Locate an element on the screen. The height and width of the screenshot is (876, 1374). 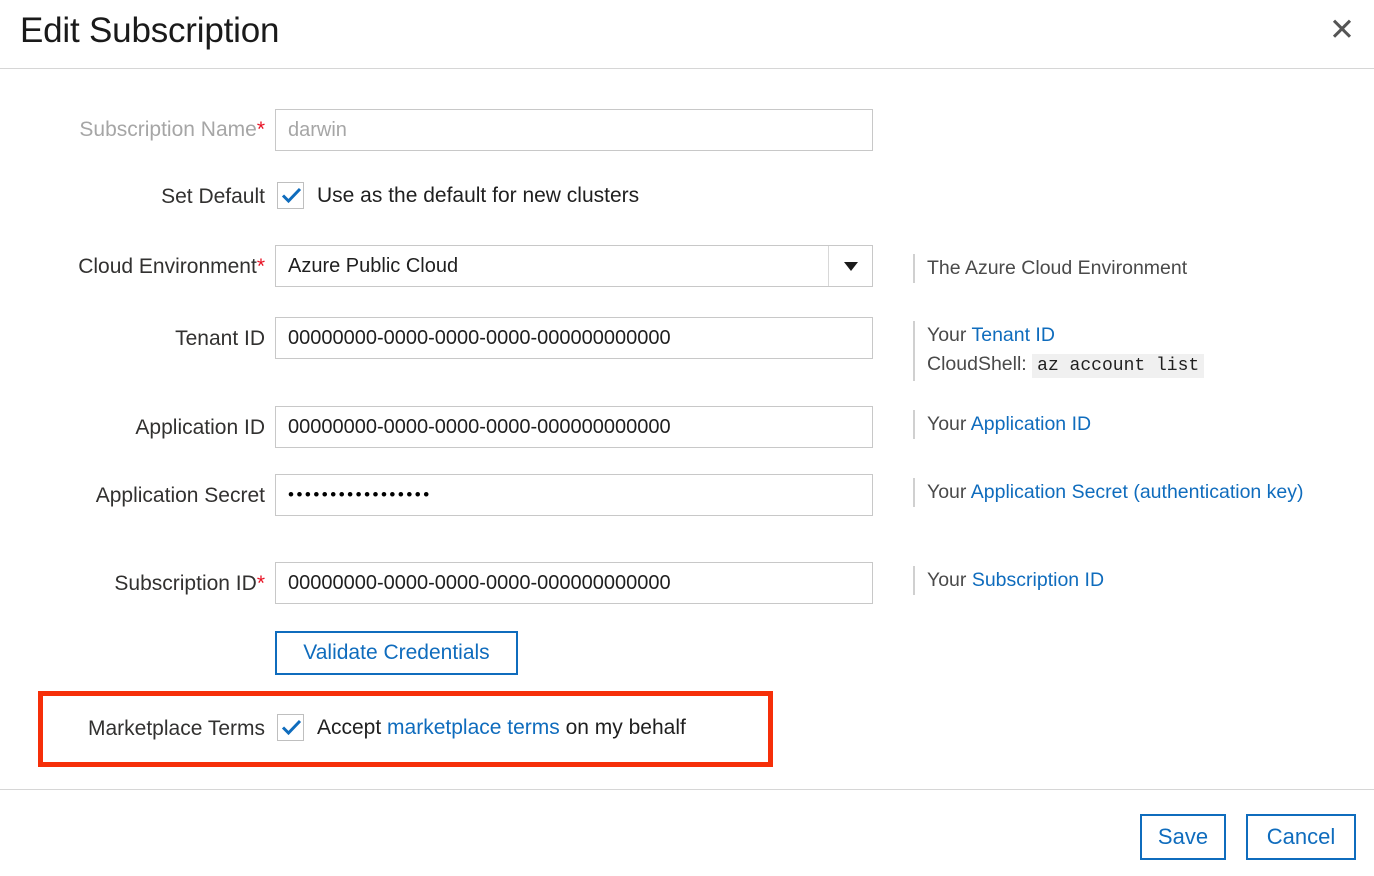
application-secret-help-prefix: Your is located at coordinates (949, 492).